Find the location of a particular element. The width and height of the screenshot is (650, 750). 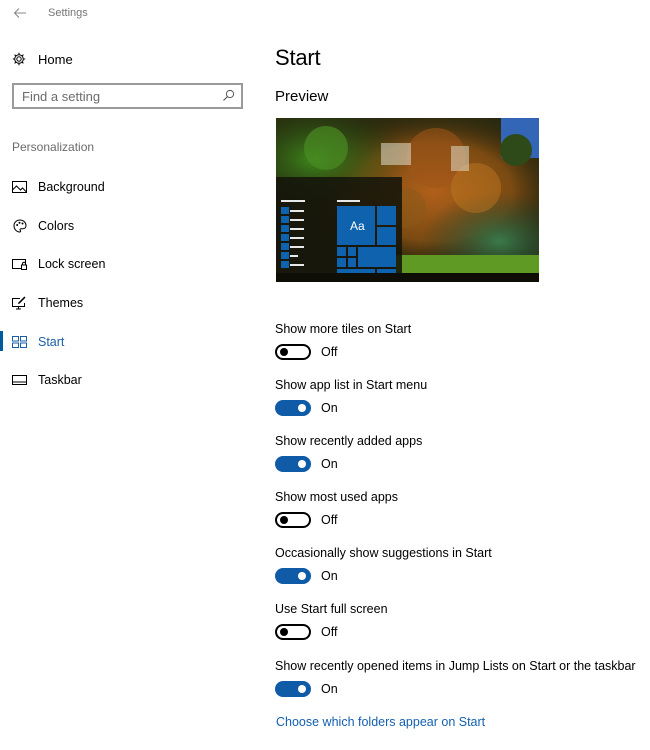

sidebar-item-label: Background is located at coordinates (71, 187).